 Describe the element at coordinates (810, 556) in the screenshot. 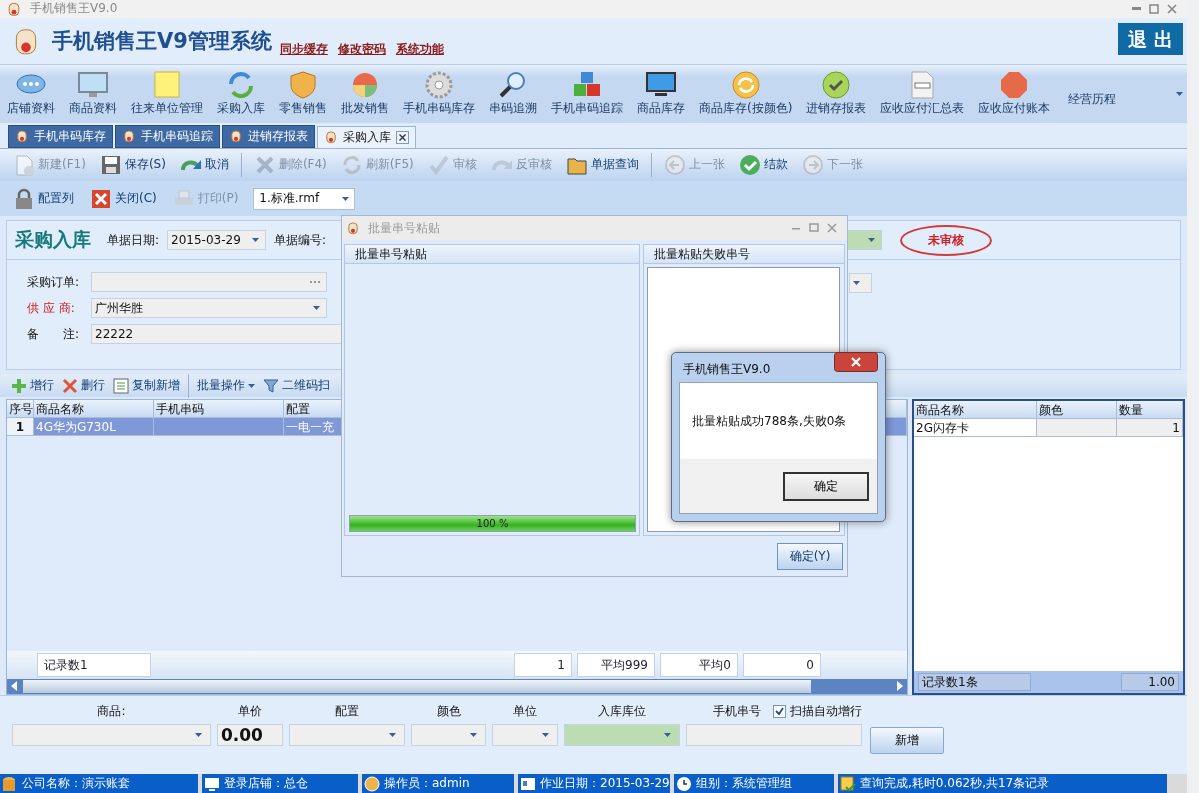

I see `ok-button: 确定(Y)` at that location.